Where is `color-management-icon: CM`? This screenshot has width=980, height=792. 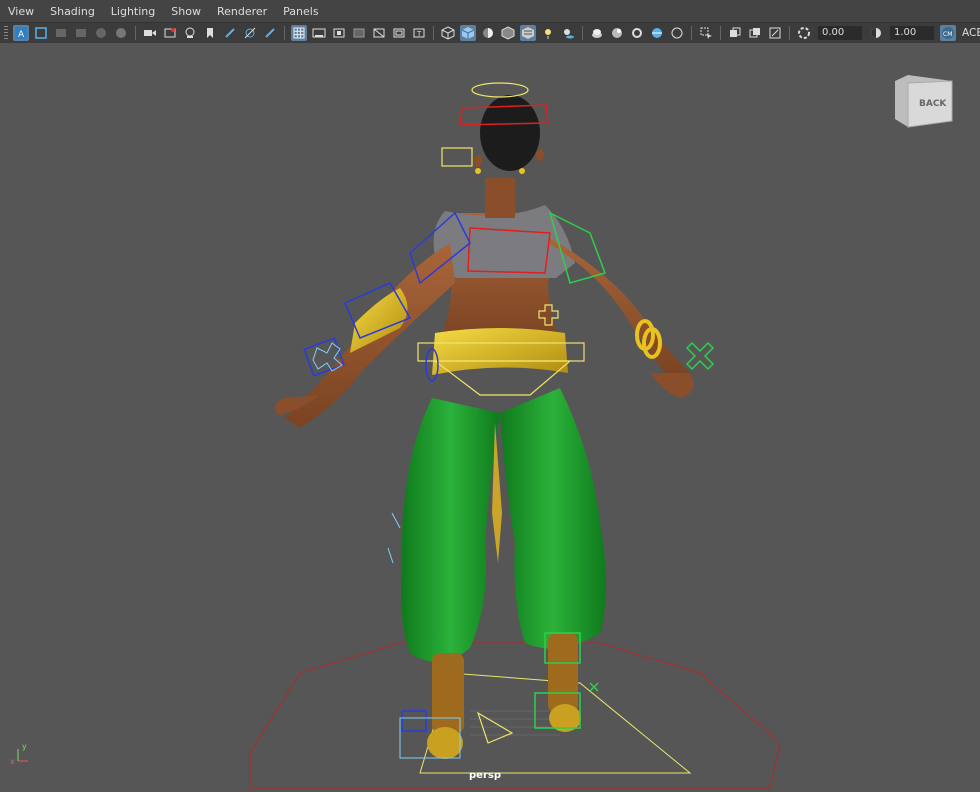 color-management-icon: CM is located at coordinates (948, 33).